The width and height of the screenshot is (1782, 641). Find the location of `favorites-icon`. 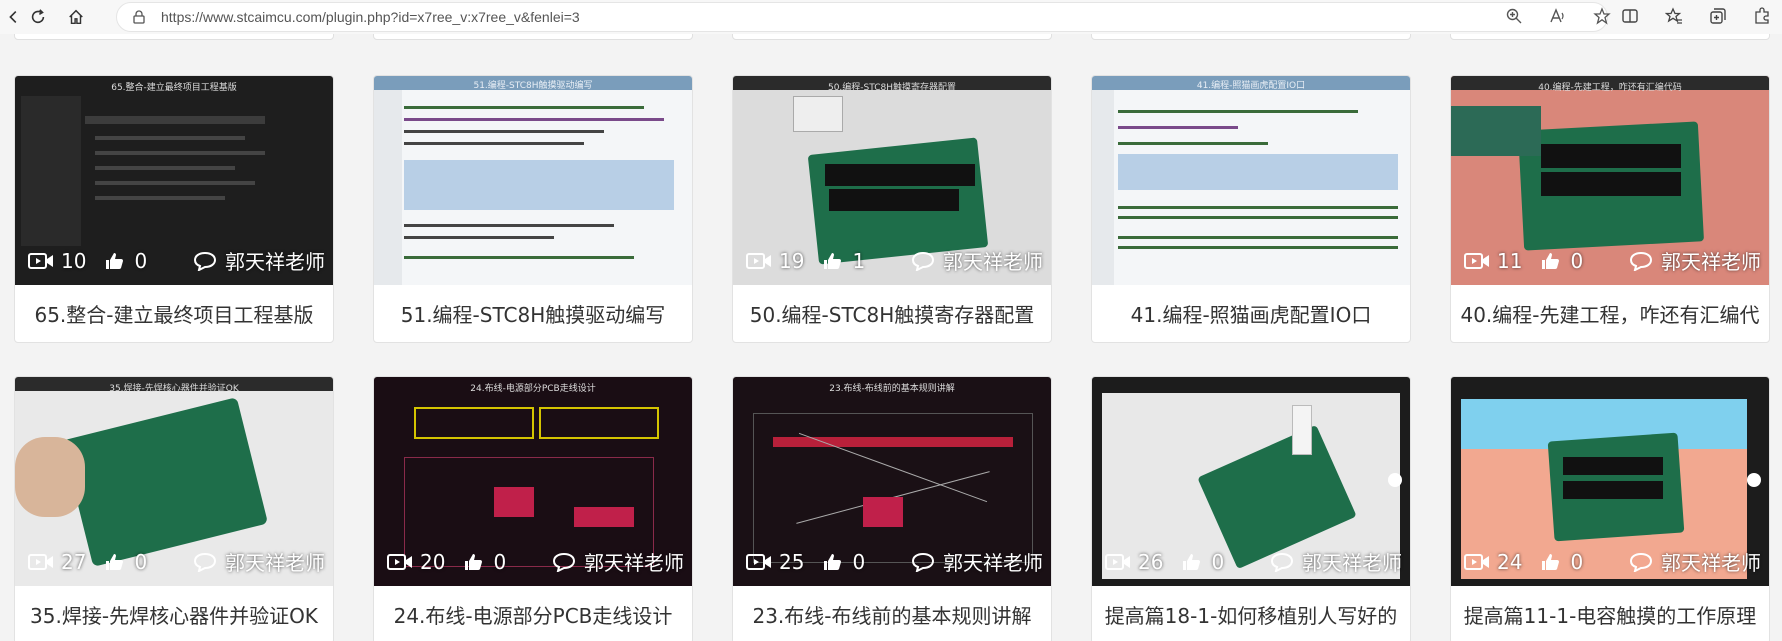

favorites-icon is located at coordinates (1674, 16).